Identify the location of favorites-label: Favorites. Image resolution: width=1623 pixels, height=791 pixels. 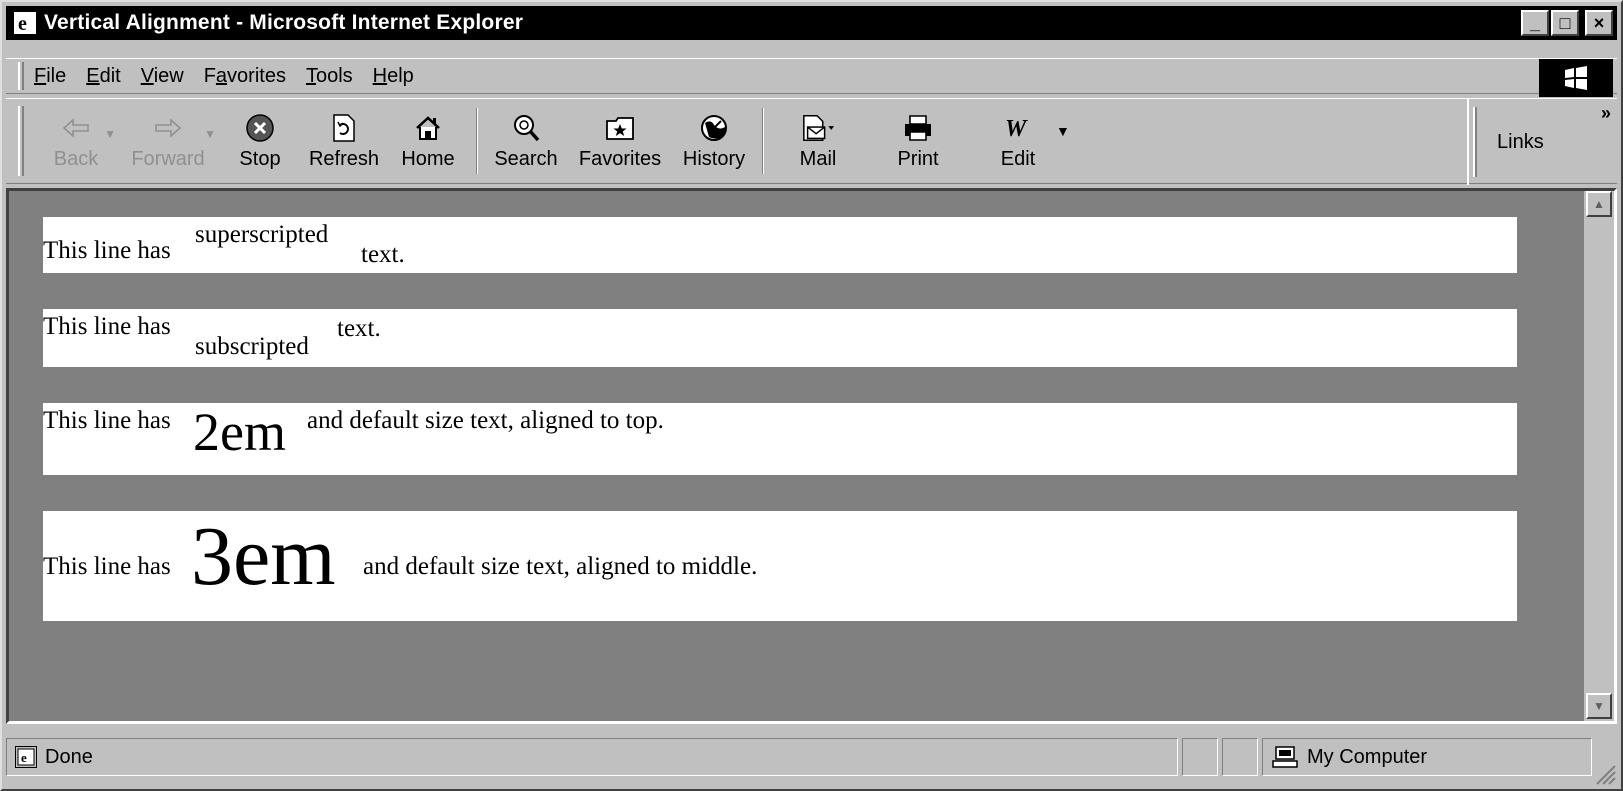
(620, 158).